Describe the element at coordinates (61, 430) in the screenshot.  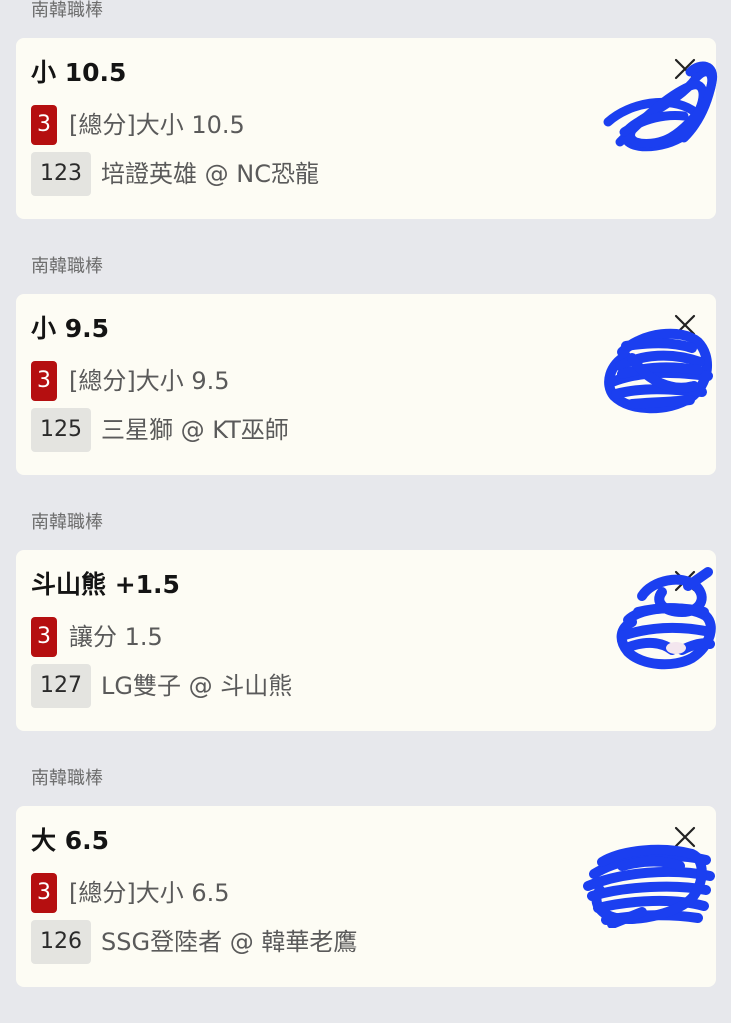
I see `match-id: 125` at that location.